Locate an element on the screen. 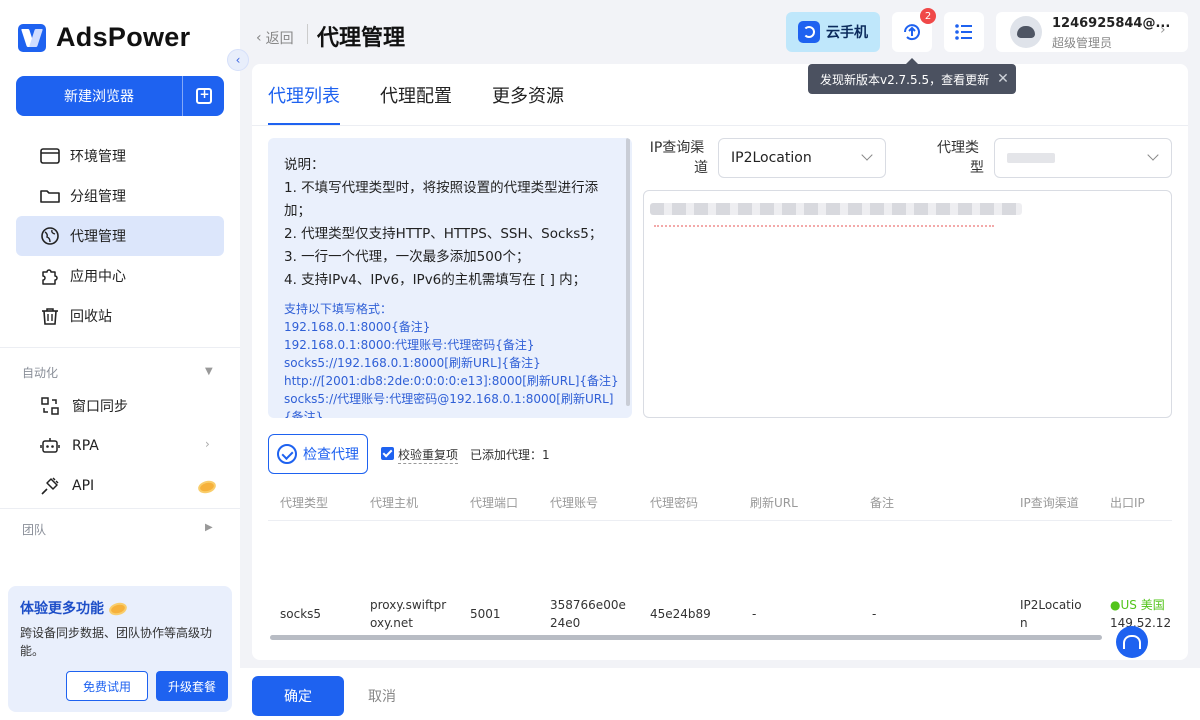  upload-icon is located at coordinates (912, 32).